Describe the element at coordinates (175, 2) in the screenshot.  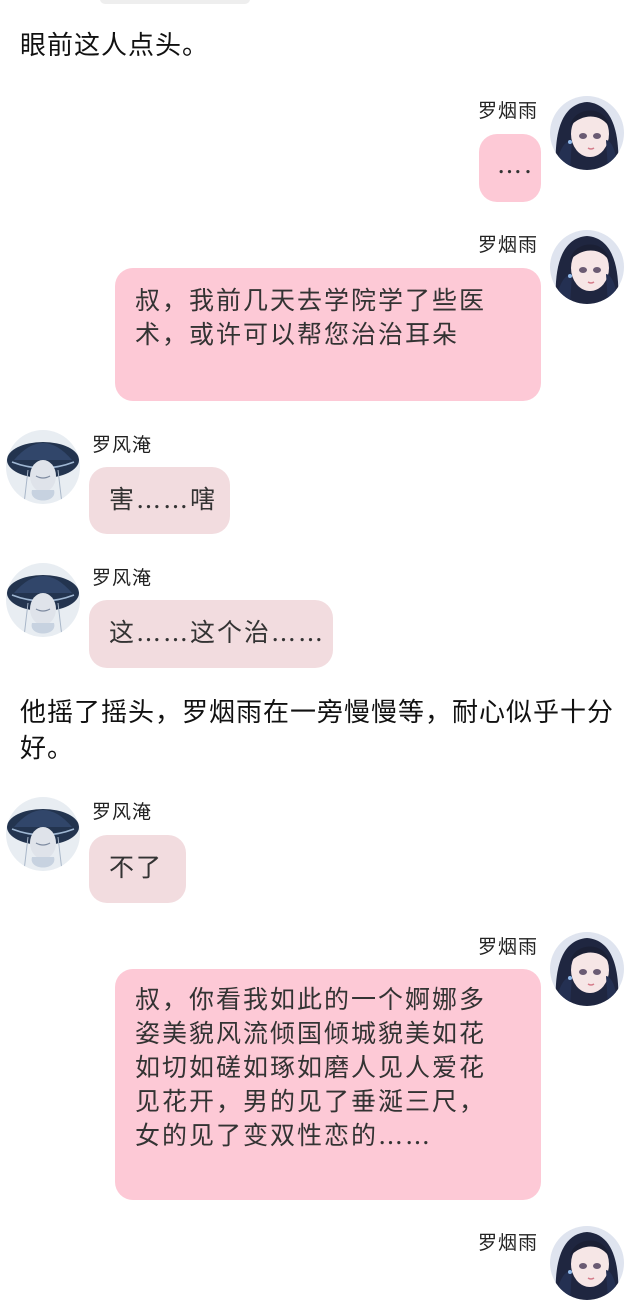
I see `scroll-edge-fragment` at that location.